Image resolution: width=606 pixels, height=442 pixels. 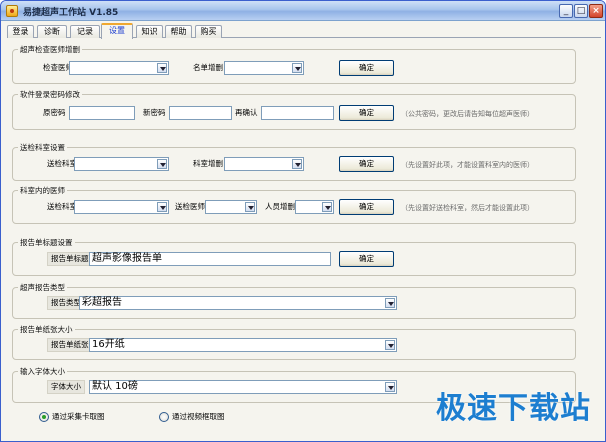 I want to click on group-title: 超声报告类型, so click(x=42, y=287).